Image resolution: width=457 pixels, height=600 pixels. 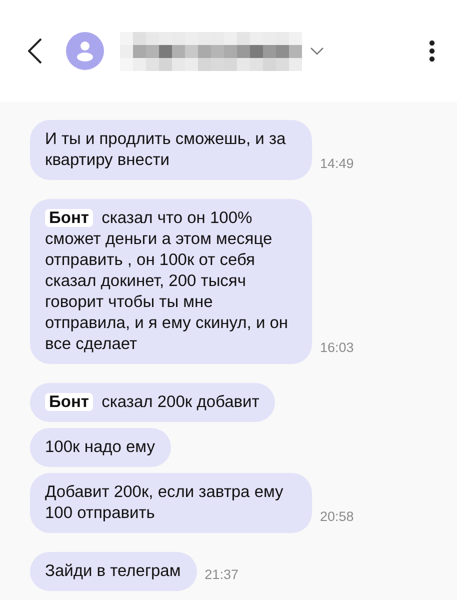 What do you see at coordinates (167, 281) in the screenshot?
I see `message-text: Бонт сказал что он 100% сможет деньги а этом месяце отправить , он 100к от себя сказал докинет, 200 тысяч говорит чтобы ты мне отправила, и я ему скинул, и он все сделает` at bounding box center [167, 281].